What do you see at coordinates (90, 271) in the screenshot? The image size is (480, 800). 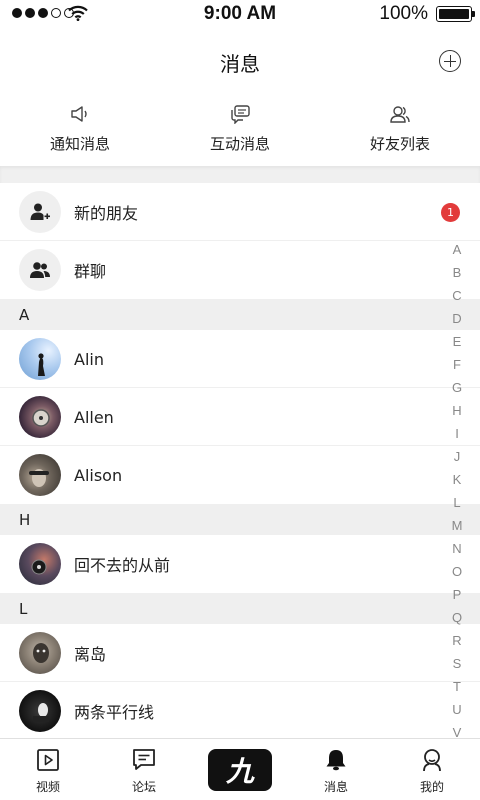 I see `list-item-label: 群聊` at bounding box center [90, 271].